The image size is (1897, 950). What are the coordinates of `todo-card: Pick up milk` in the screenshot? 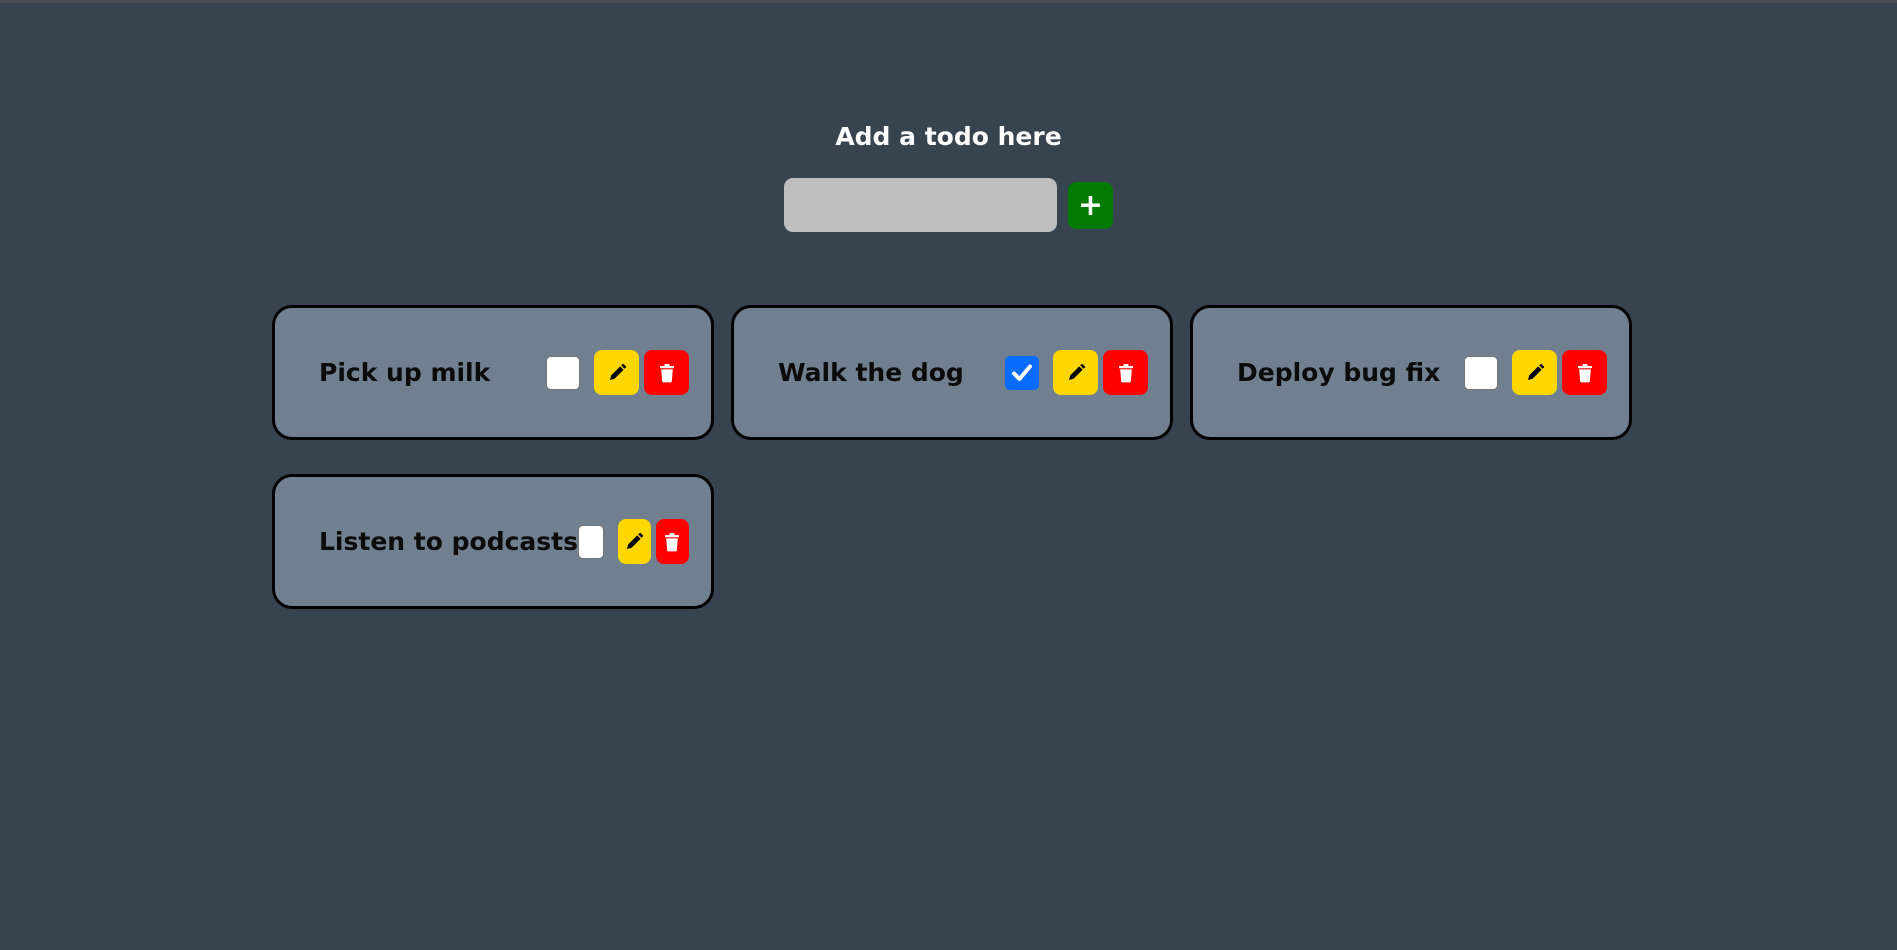 It's located at (493, 372).